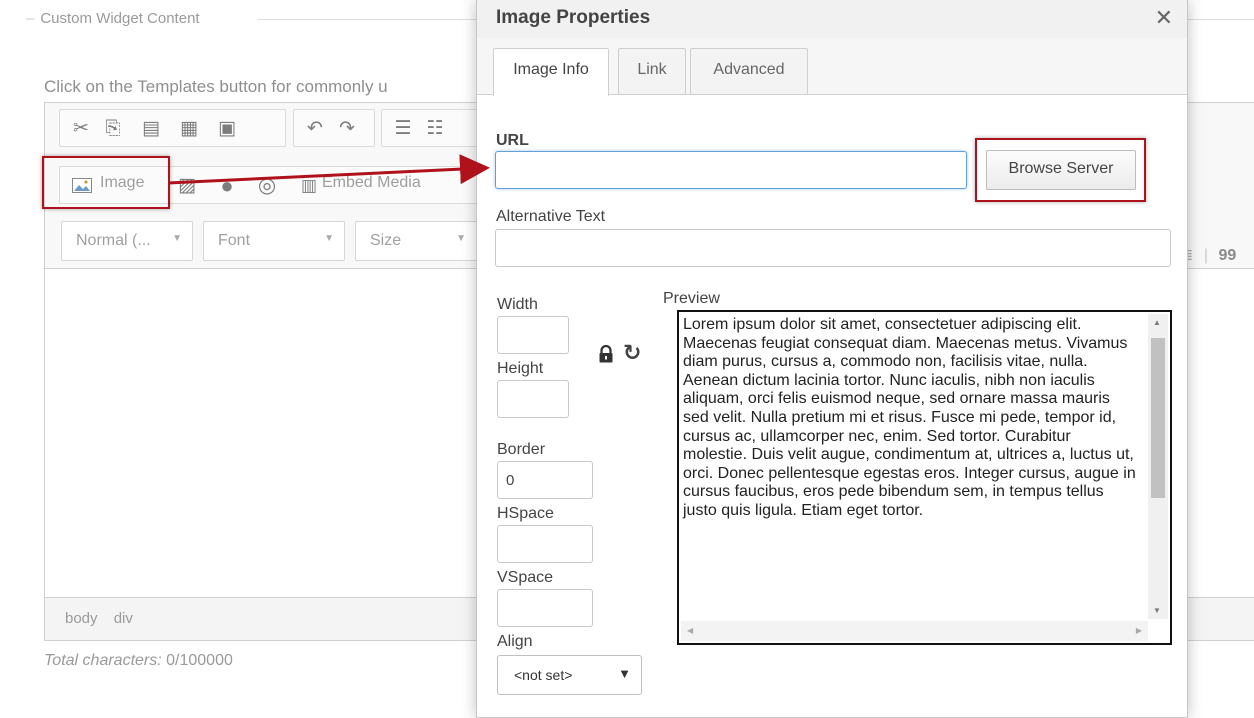 This screenshot has height=718, width=1254. Describe the element at coordinates (309, 185) in the screenshot. I see `embed-media-icon: ▥` at that location.